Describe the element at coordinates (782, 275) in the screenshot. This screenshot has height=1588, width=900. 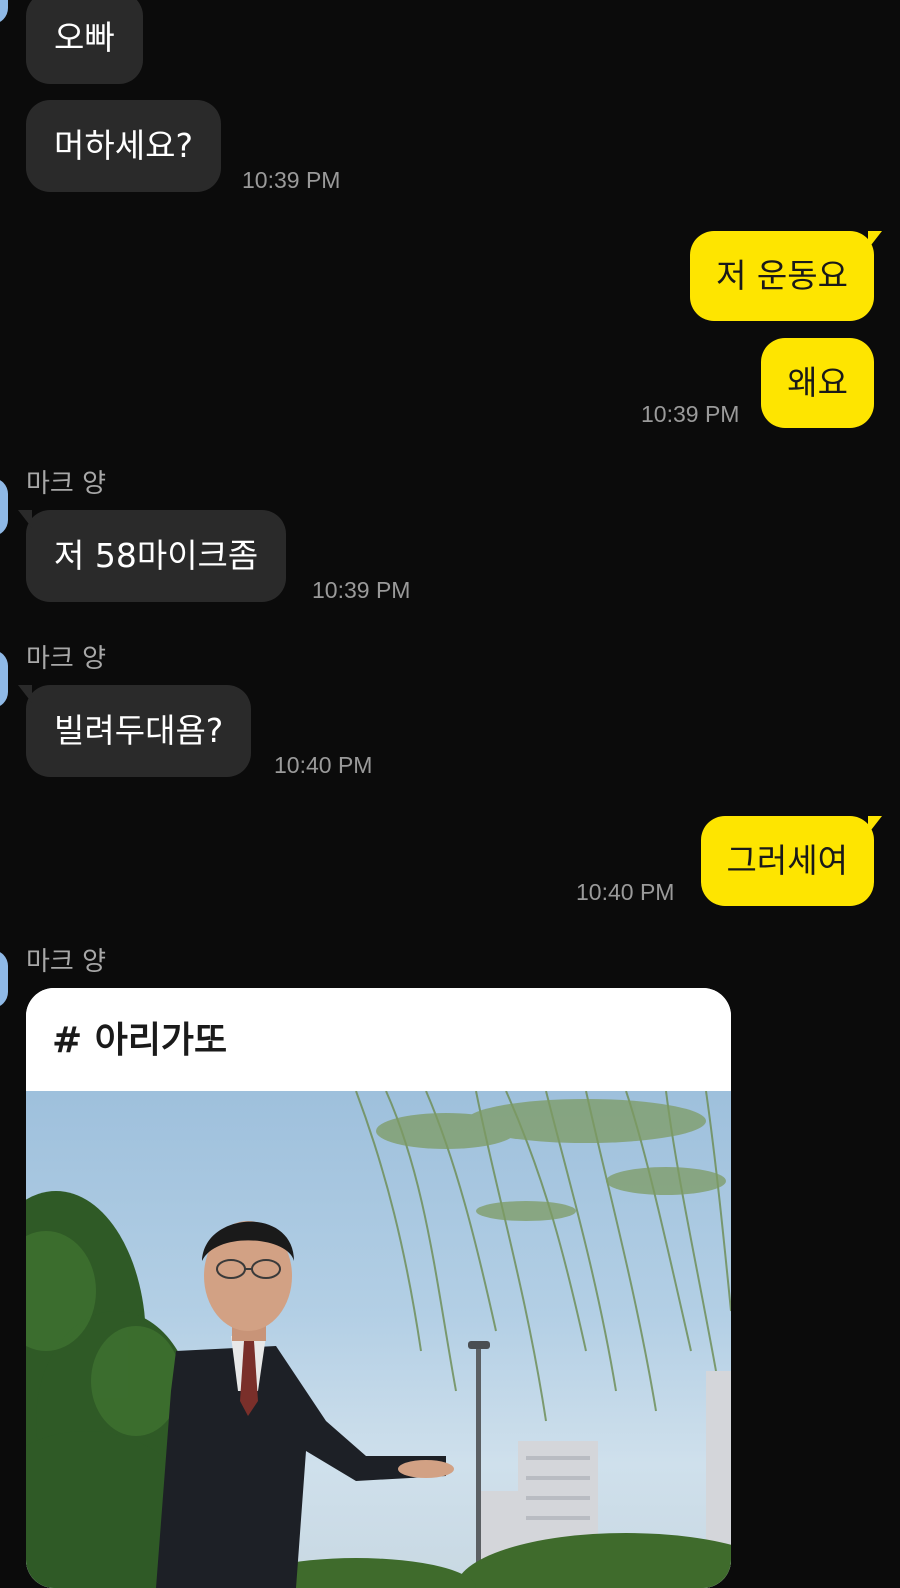
I see `message-text: 저 운동요` at that location.